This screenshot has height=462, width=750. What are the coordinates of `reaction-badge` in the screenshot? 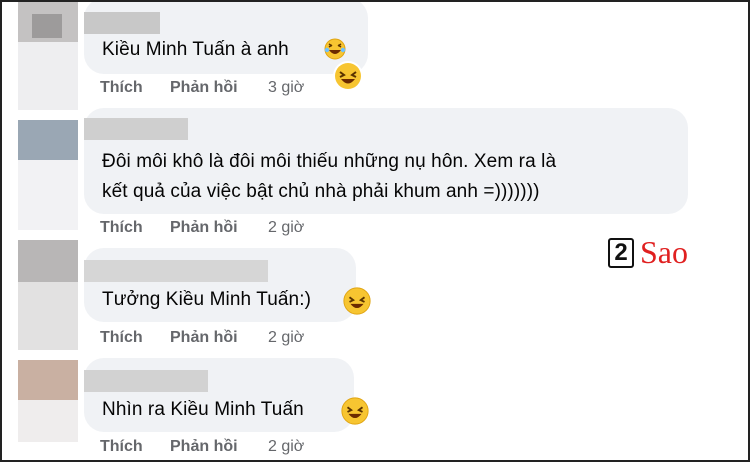 It's located at (348, 78).